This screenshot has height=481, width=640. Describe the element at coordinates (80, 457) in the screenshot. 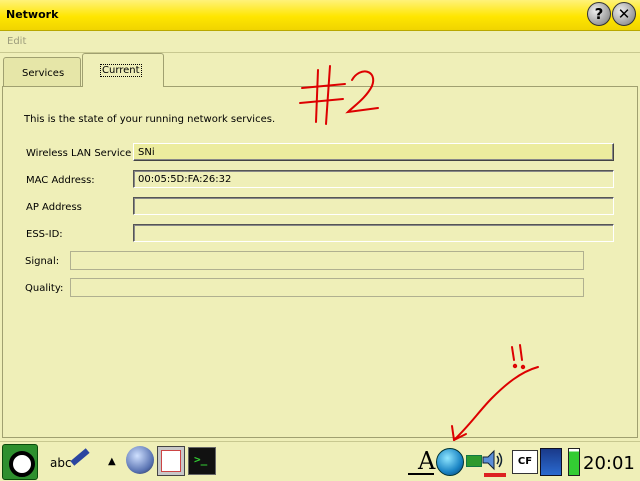

I see `handwriting-pencil-icon` at that location.